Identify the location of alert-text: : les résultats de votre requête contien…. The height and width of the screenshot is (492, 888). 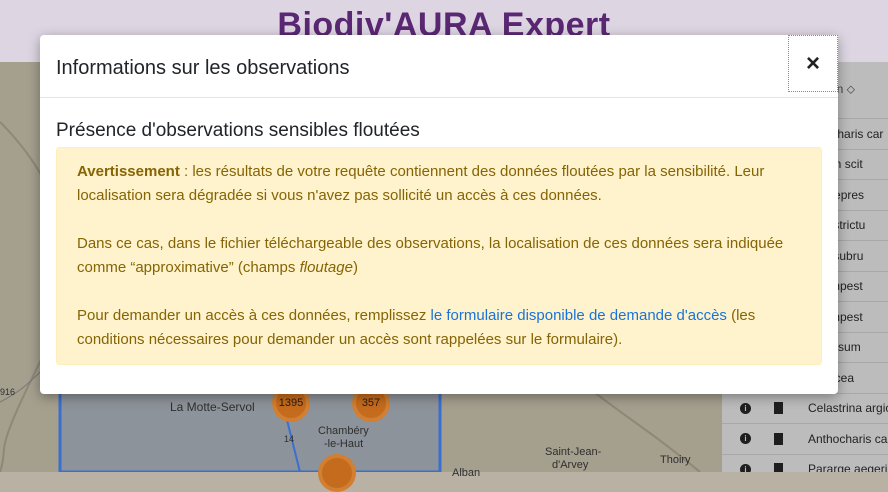
(421, 183).